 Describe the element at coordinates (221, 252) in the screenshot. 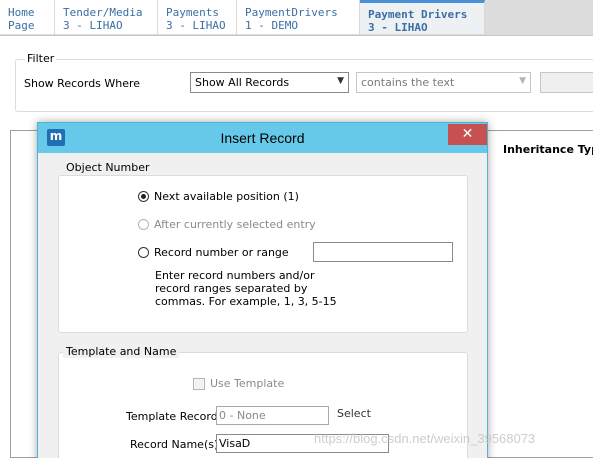

I see `radio-record-number-label: Record number or range` at that location.